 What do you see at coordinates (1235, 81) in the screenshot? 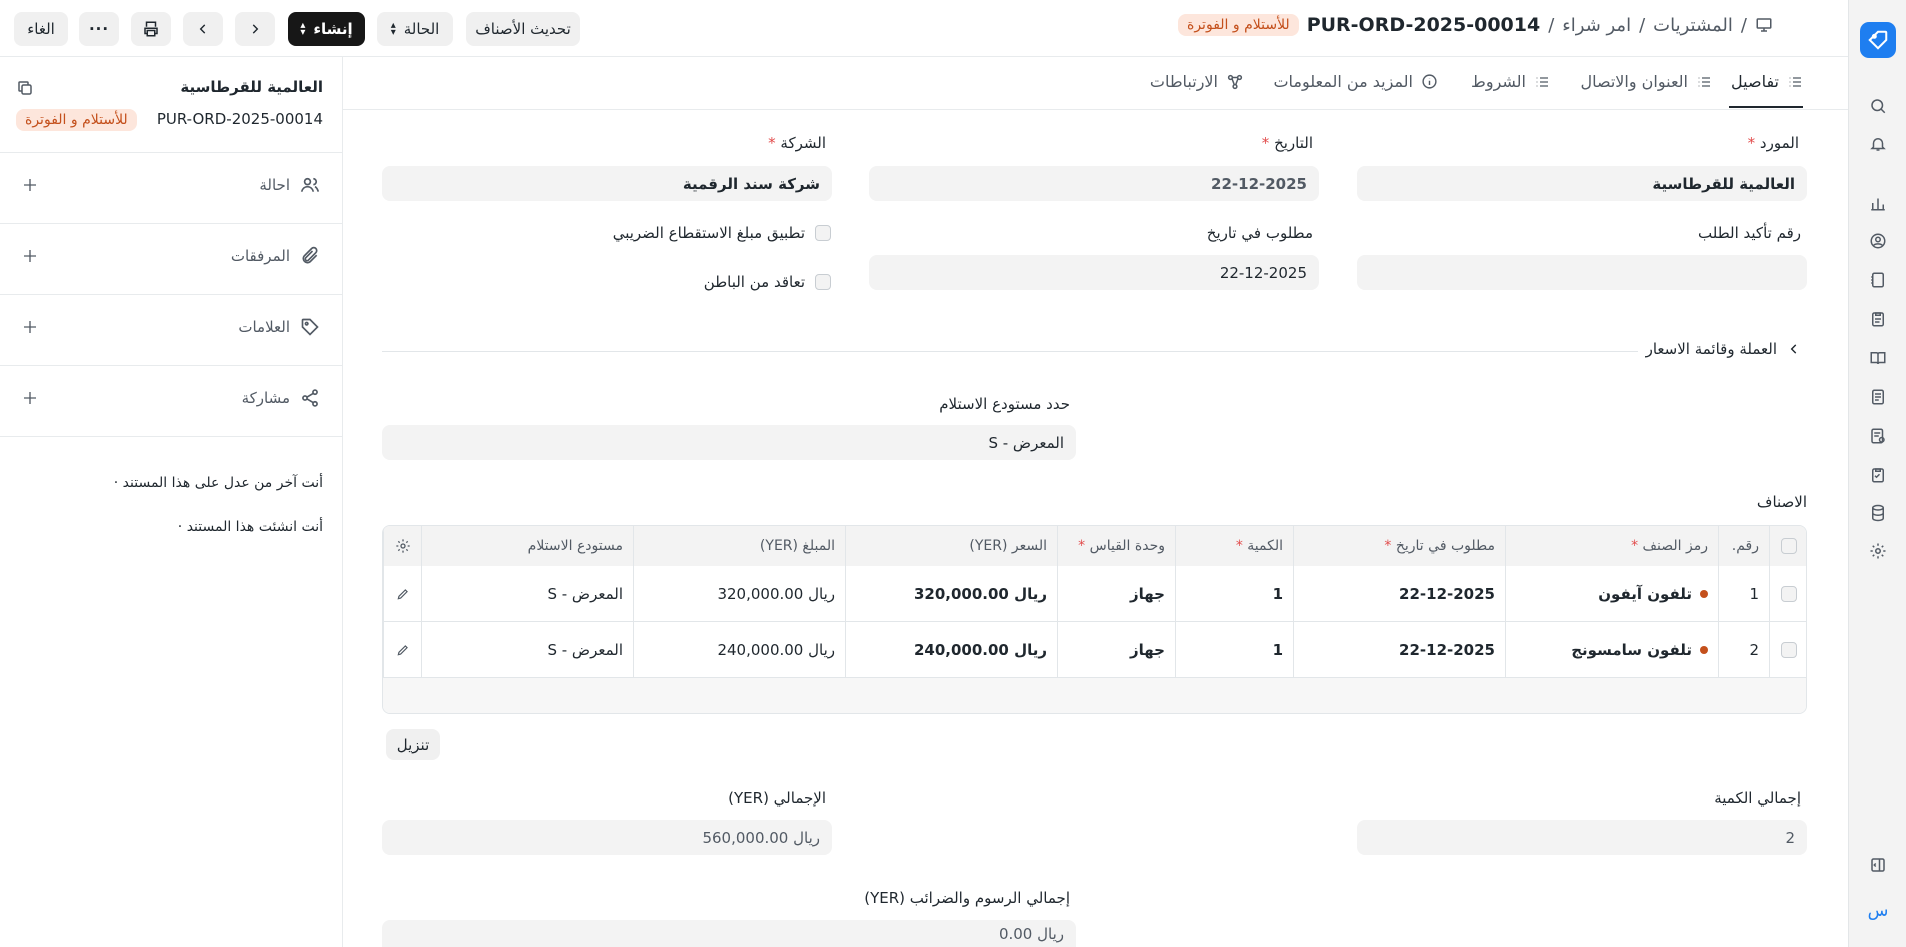
I see `connections-icon` at bounding box center [1235, 81].